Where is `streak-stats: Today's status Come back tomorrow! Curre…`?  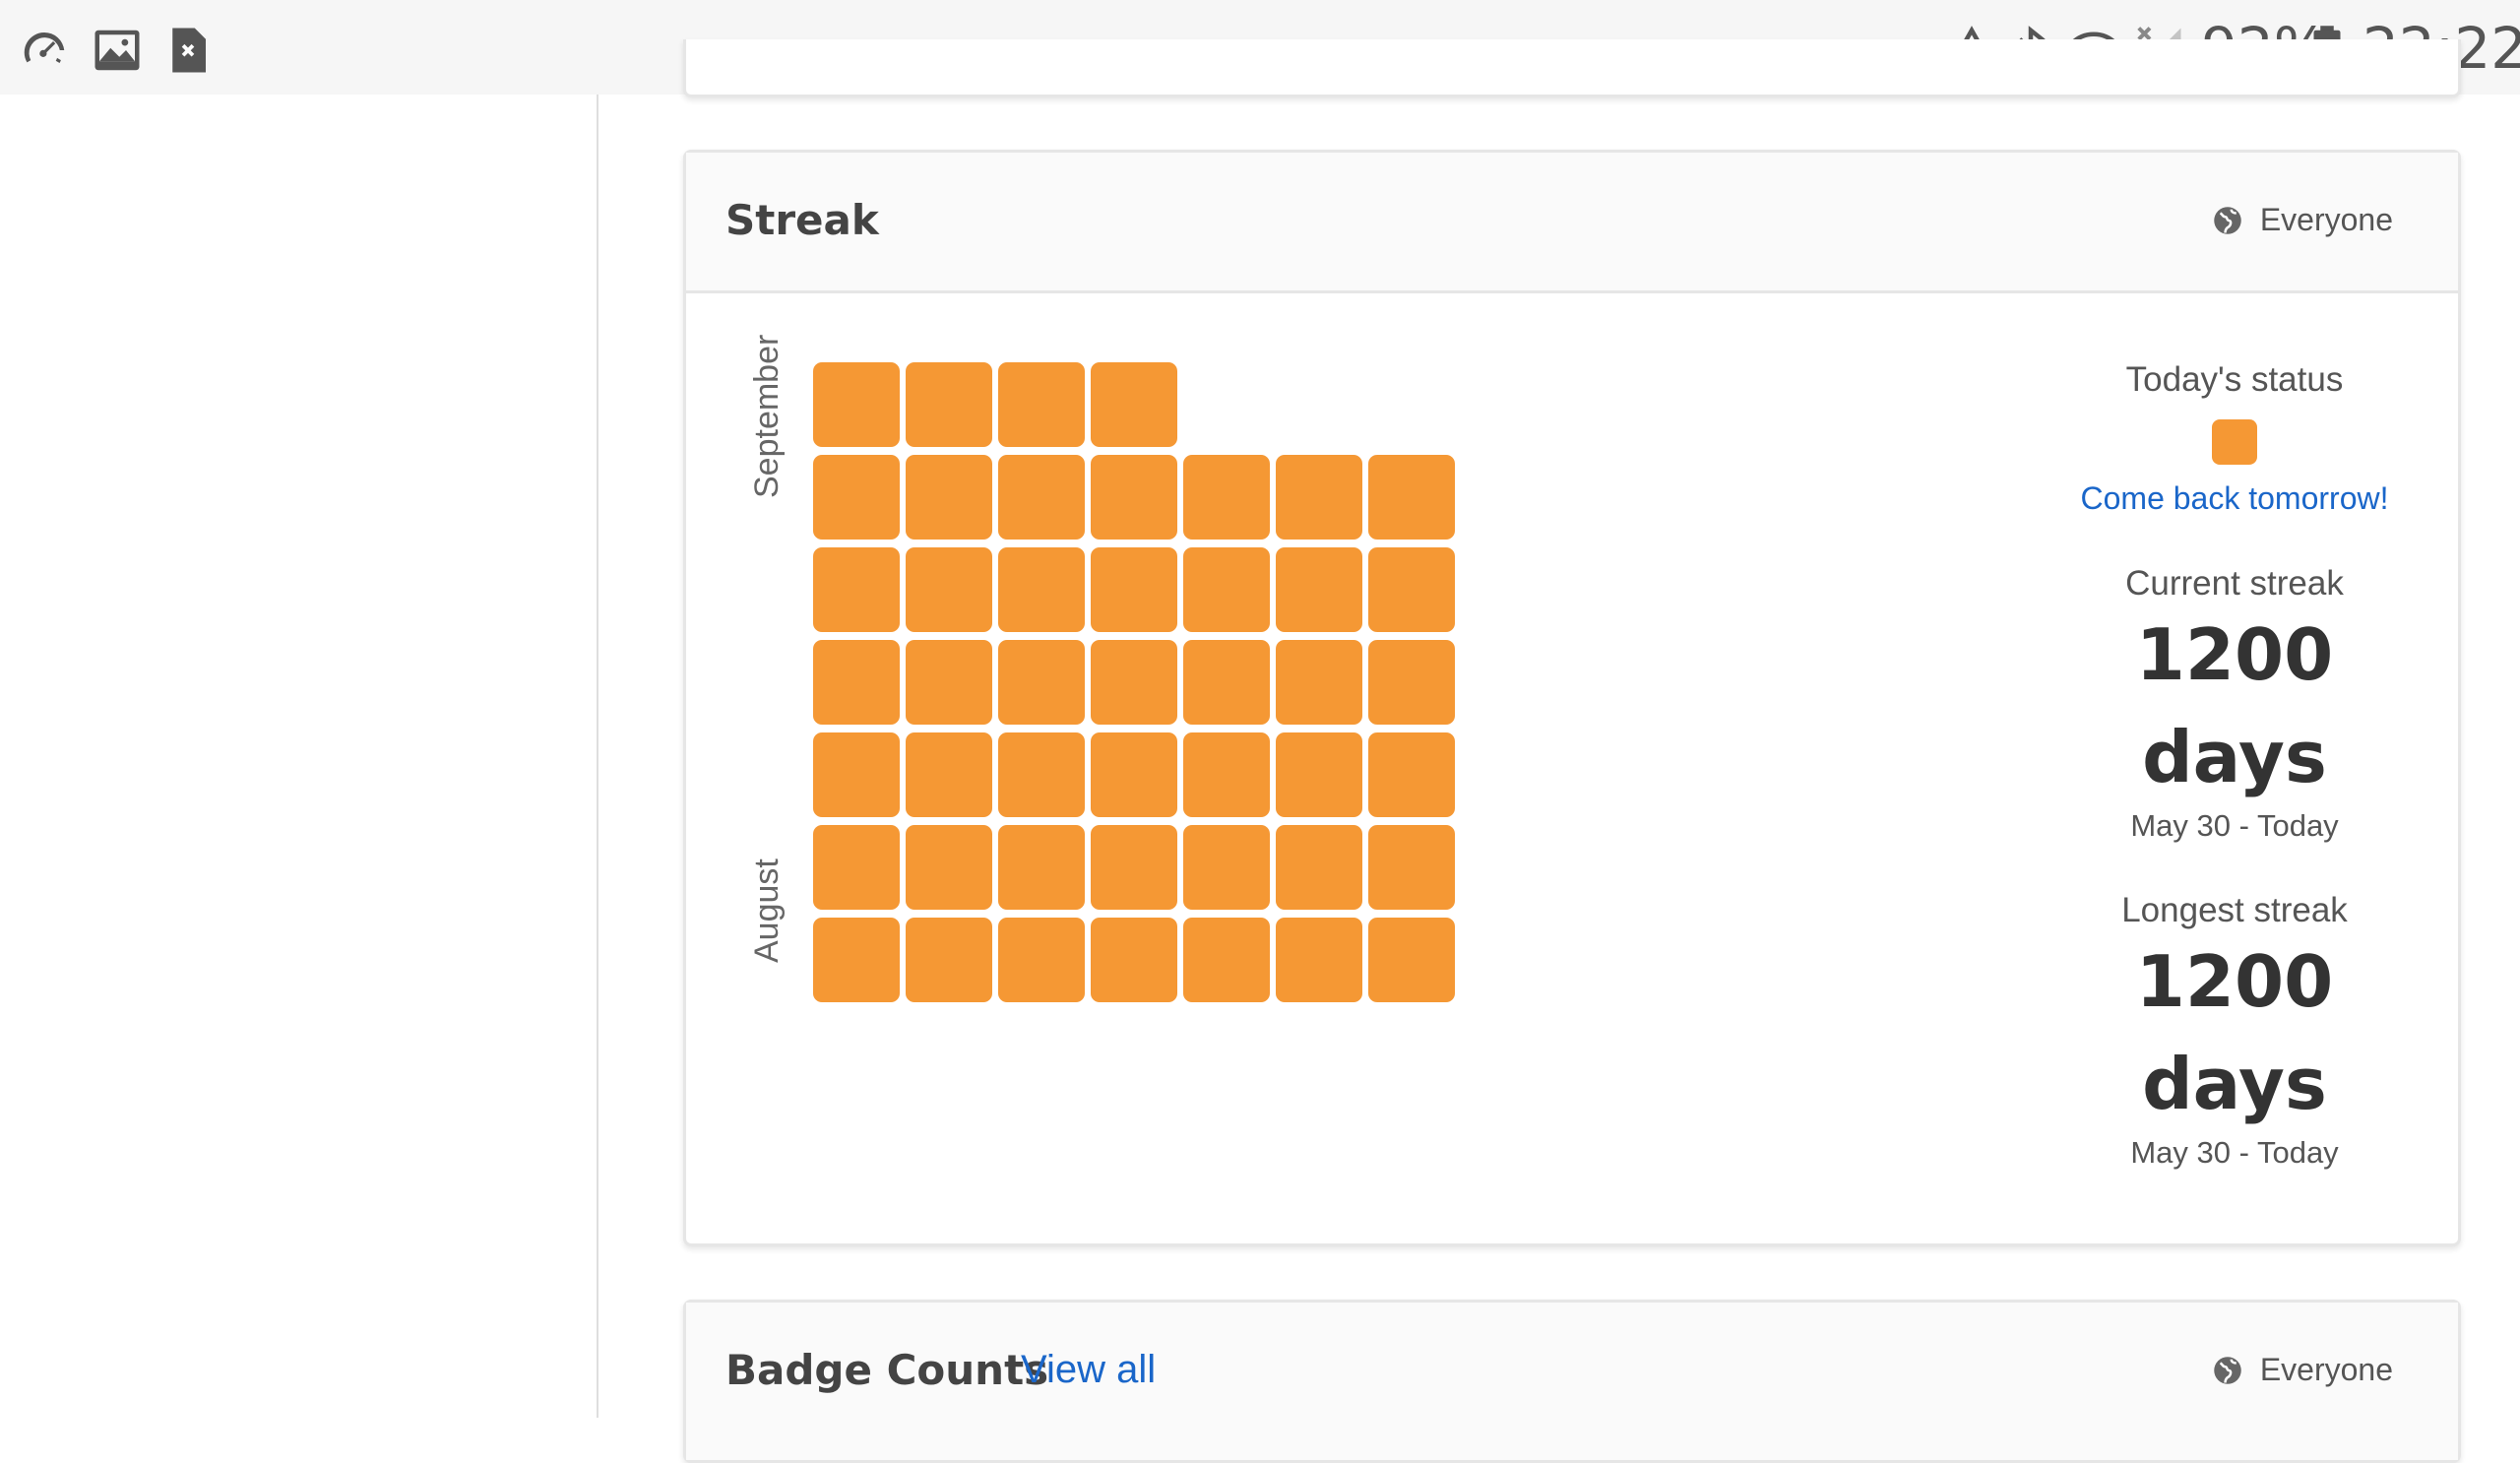
streak-stats: Today's status Come back tomorrow! Curre… is located at coordinates (2235, 758).